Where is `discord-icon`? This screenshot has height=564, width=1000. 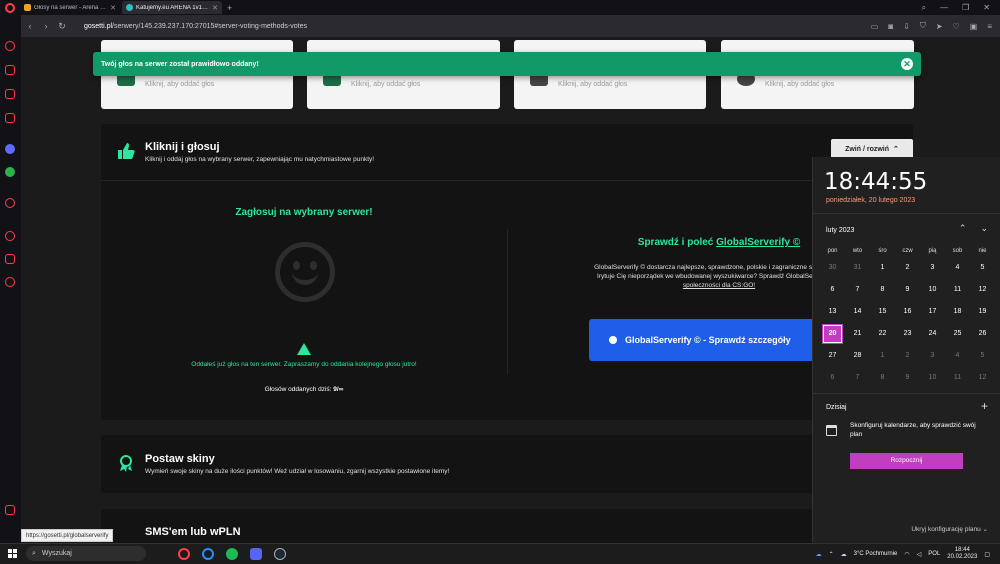
discord-icon is located at coordinates (256, 553).